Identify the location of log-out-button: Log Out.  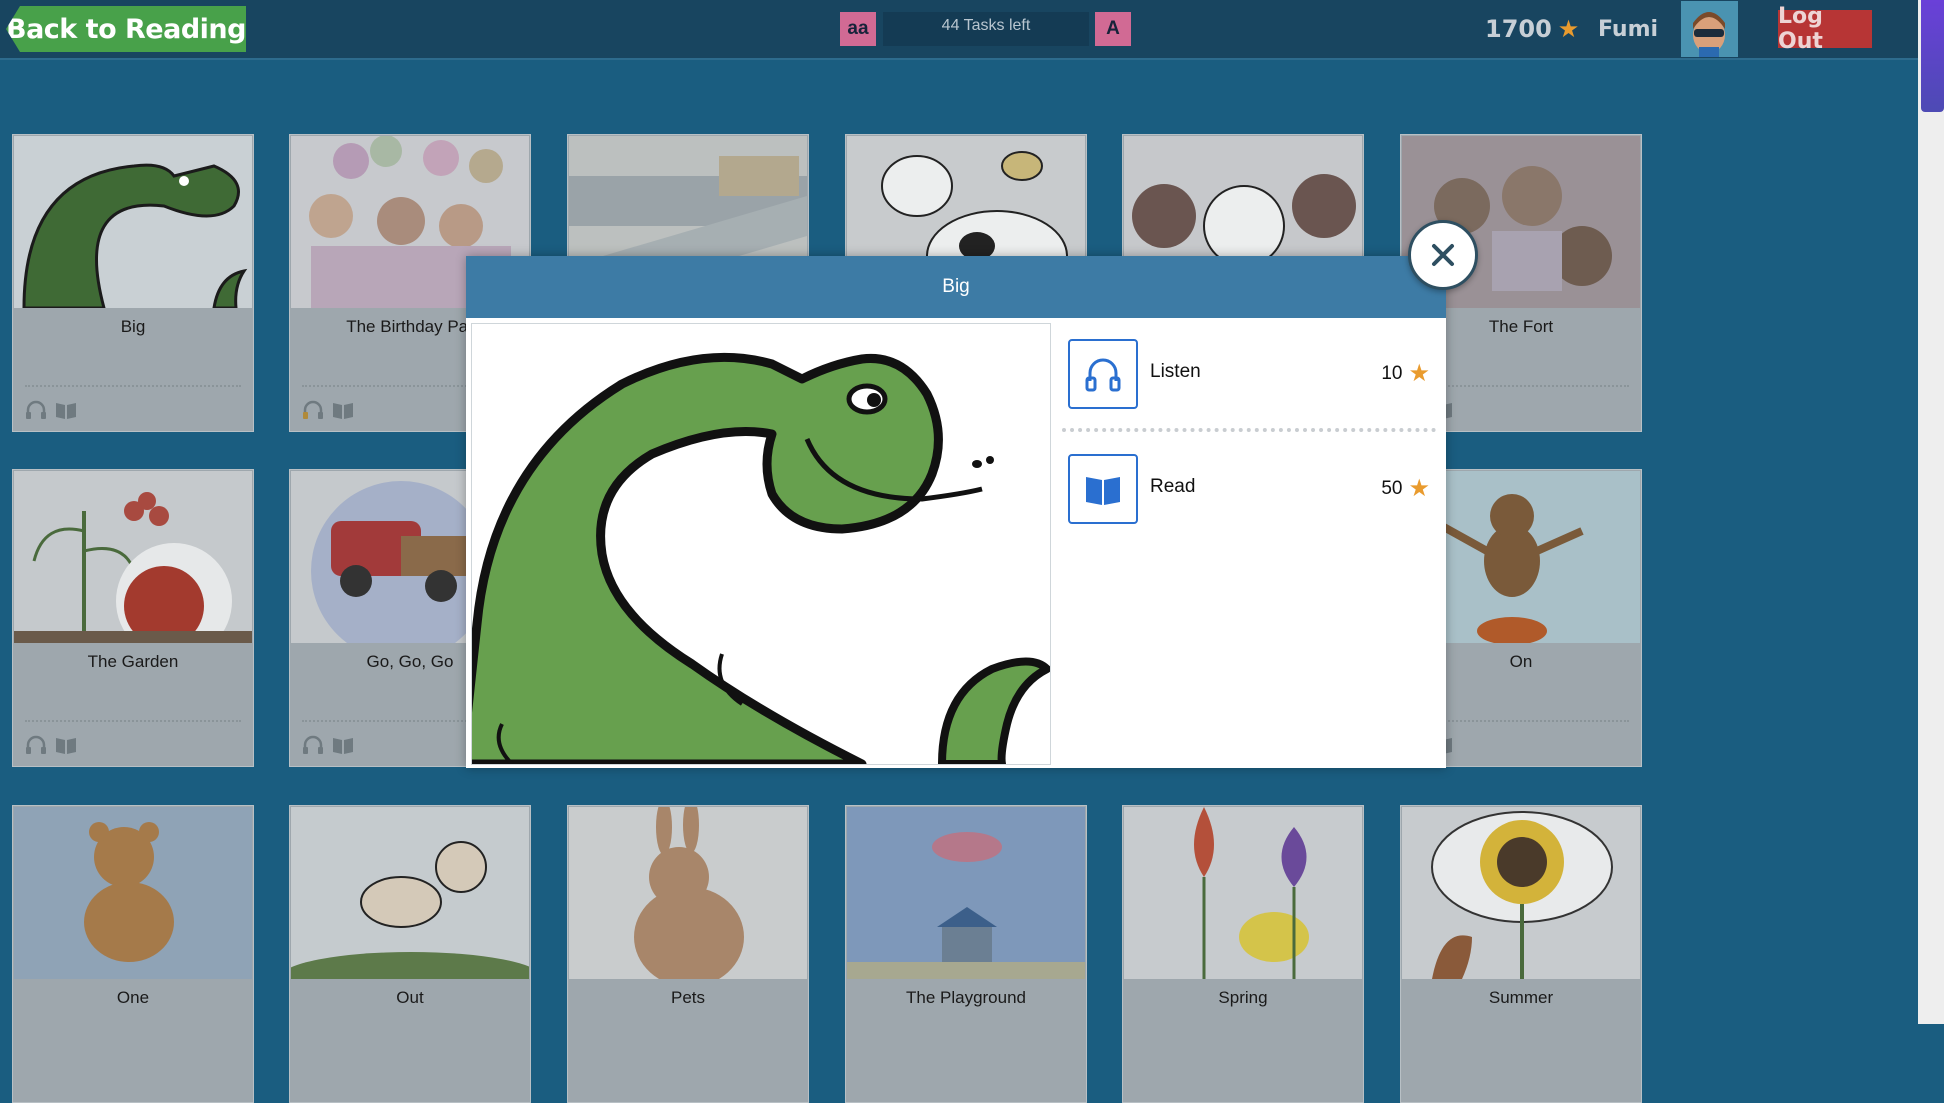
(1825, 29).